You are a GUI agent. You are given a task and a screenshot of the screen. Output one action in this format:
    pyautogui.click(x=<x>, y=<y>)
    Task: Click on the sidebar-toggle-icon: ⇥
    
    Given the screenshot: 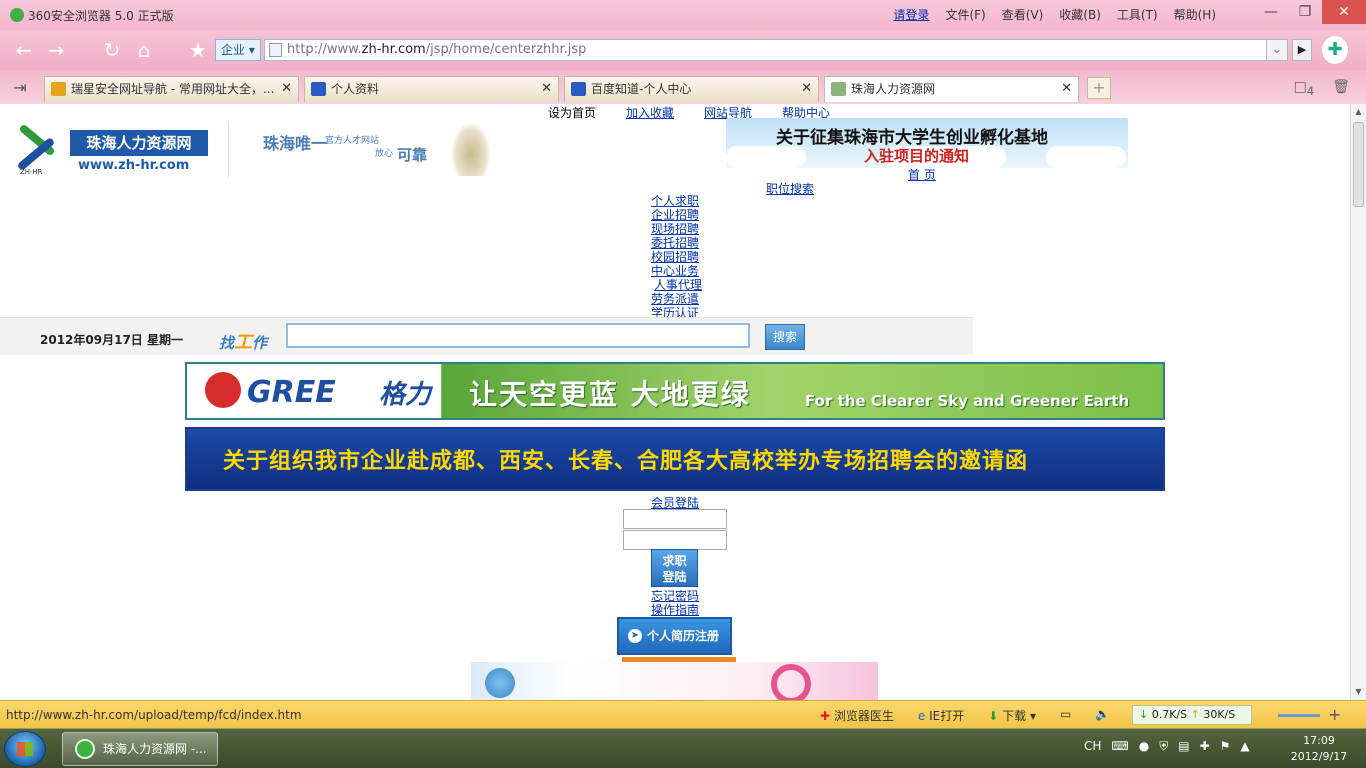 What is the action you would take?
    pyautogui.click(x=20, y=88)
    